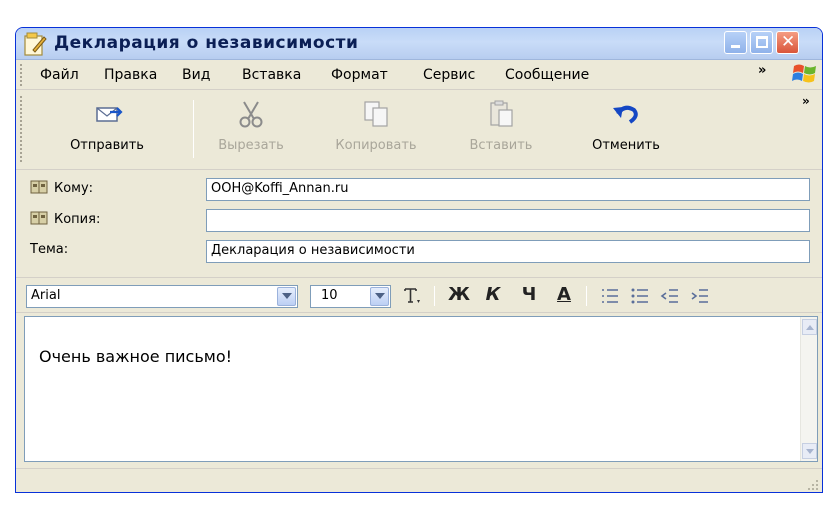 This screenshot has height=505, width=830. I want to click on toolbar-grip, so click(21, 129).